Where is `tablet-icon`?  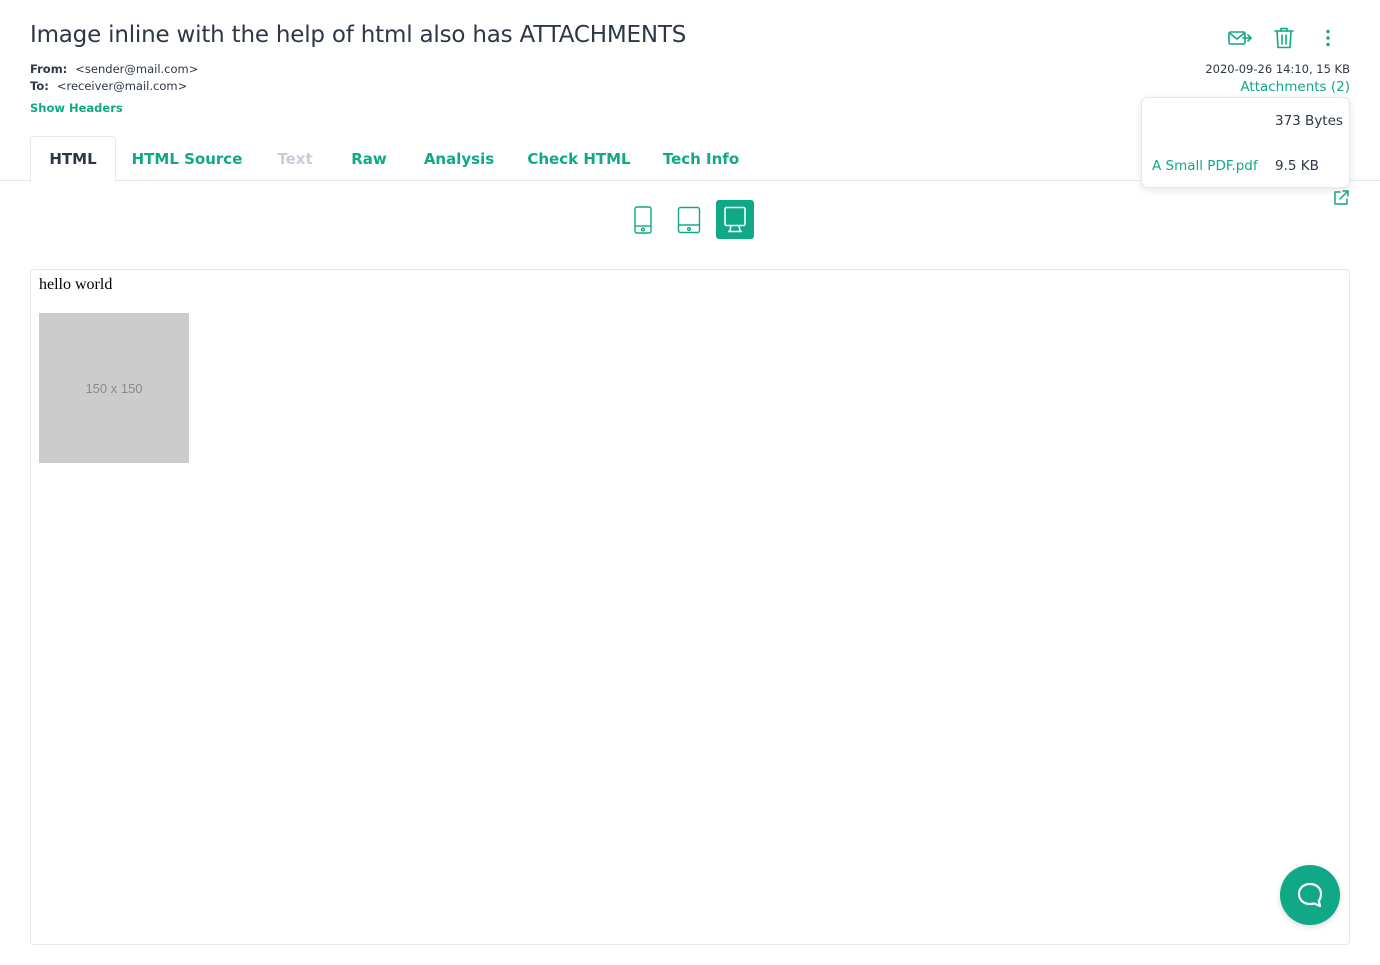 tablet-icon is located at coordinates (689, 219).